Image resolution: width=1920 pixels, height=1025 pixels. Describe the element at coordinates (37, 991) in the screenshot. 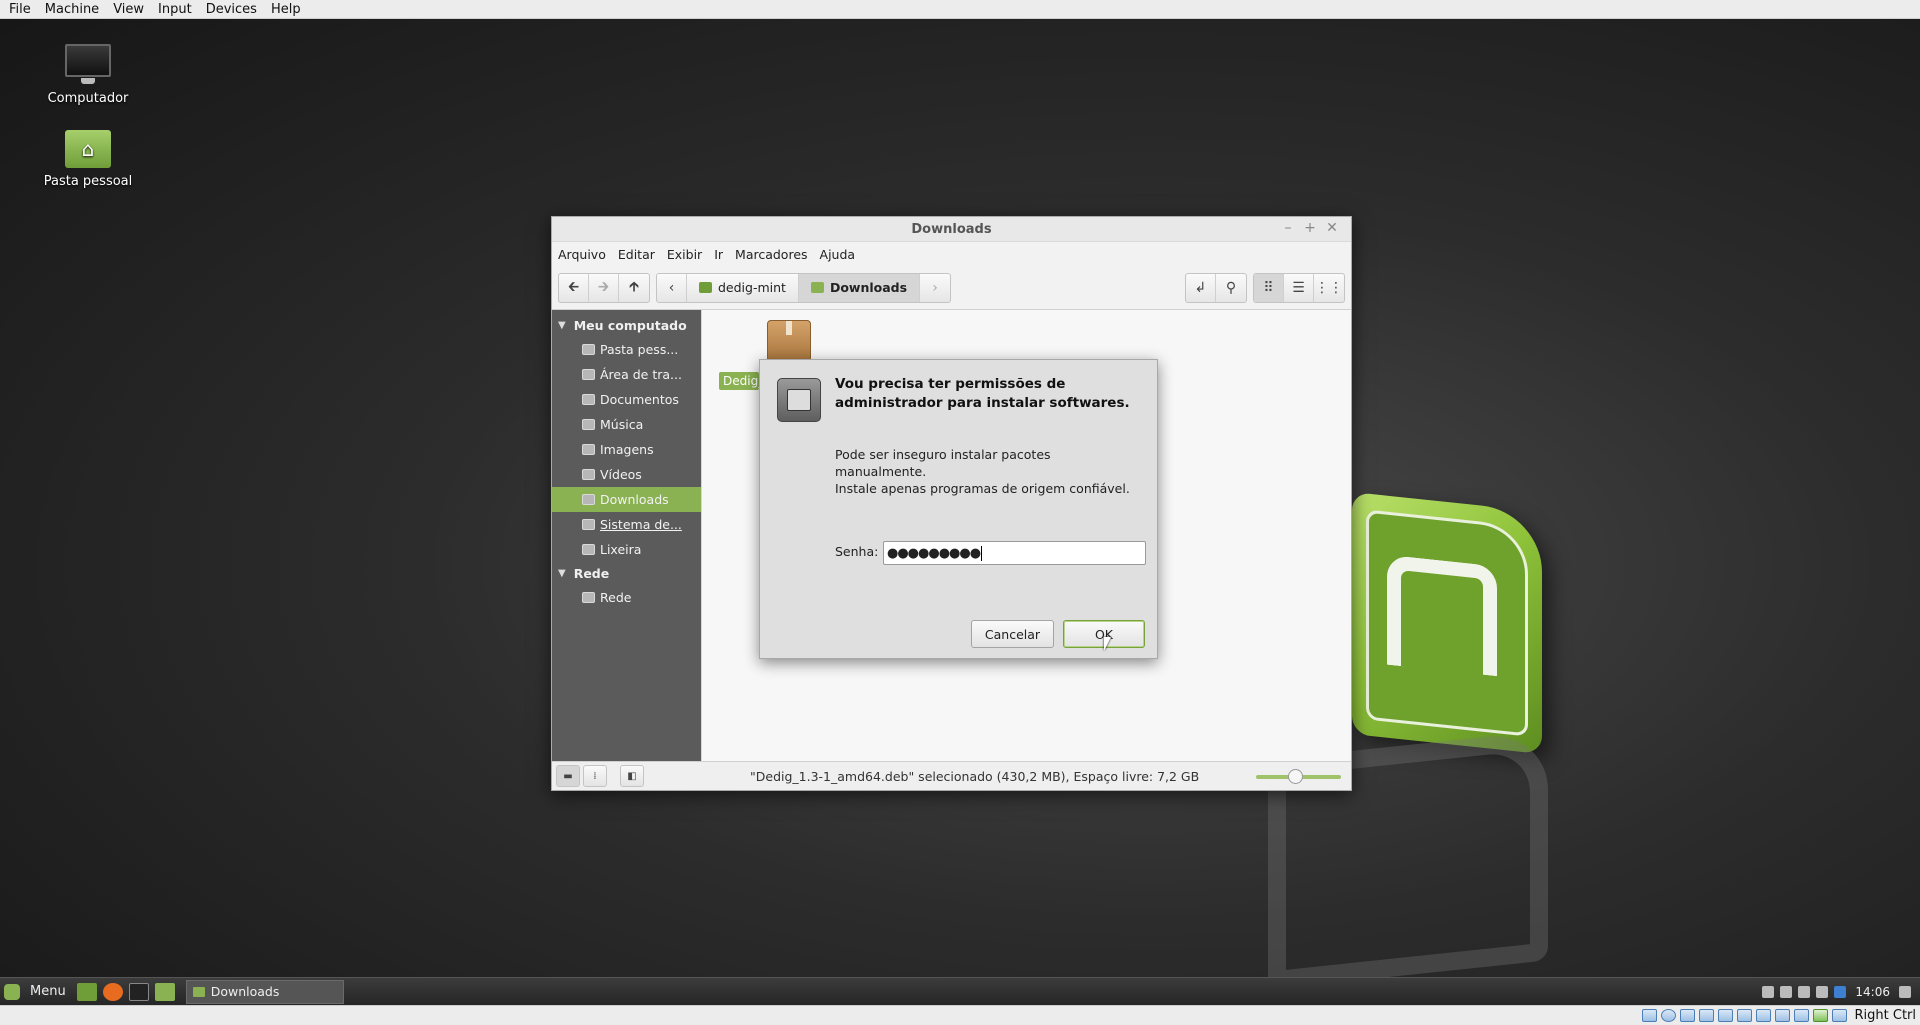

I see `start-menu-button: Menu` at that location.